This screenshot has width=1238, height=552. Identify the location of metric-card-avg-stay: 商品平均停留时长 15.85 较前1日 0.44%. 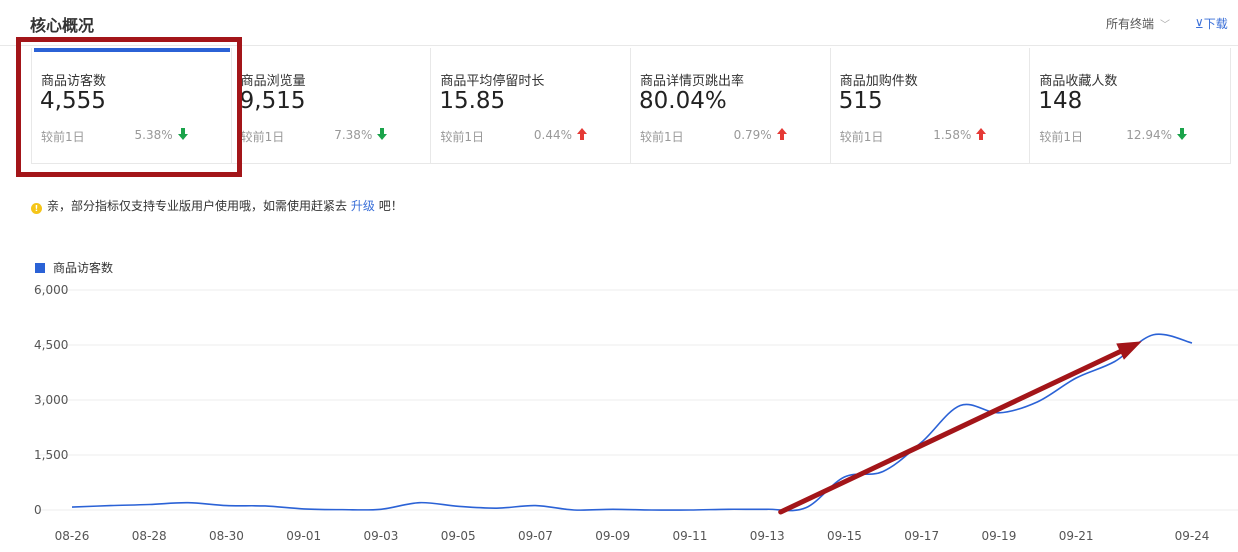
(531, 105).